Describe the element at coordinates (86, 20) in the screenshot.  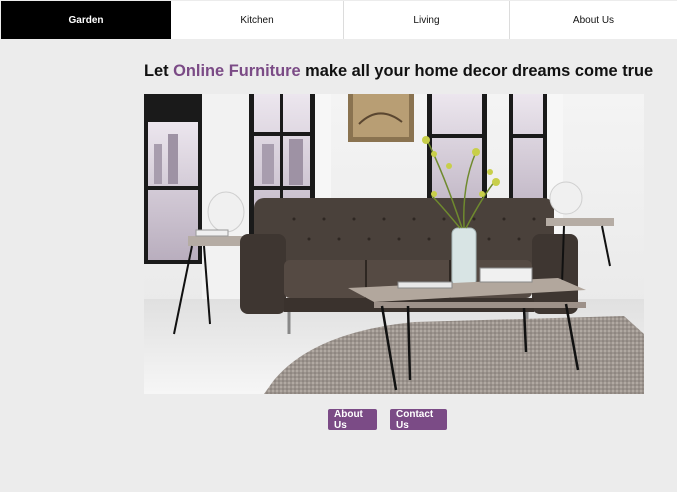
I see `nav-item-garden: Garden` at that location.